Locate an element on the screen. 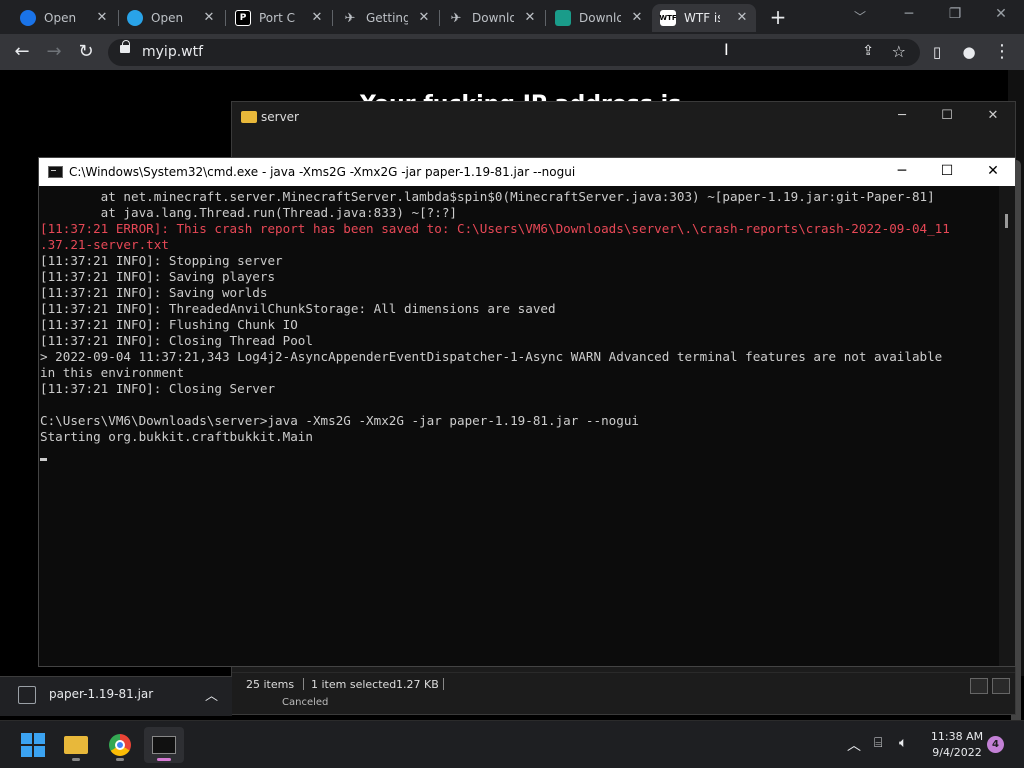 This screenshot has height=768, width=1024. cmd-scrollbar is located at coordinates (1007, 426).